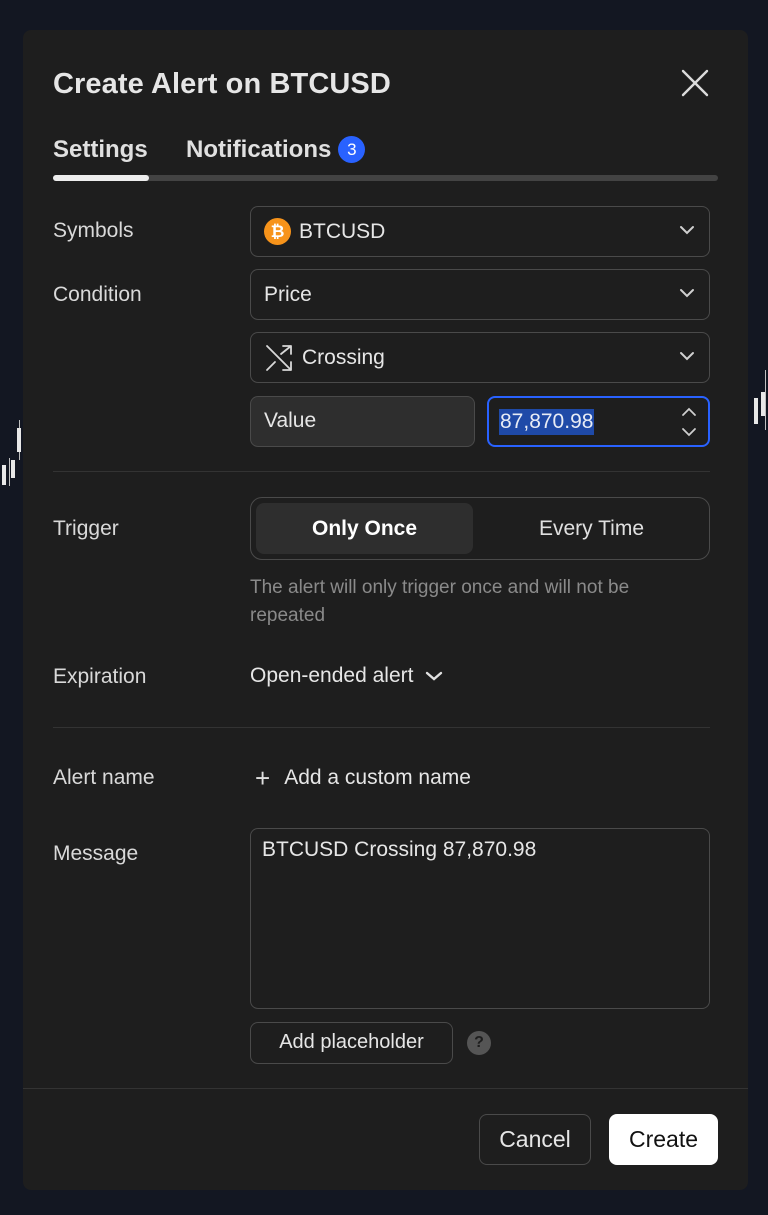 Image resolution: width=768 pixels, height=1215 pixels. I want to click on cancel-button: Cancel, so click(535, 1139).